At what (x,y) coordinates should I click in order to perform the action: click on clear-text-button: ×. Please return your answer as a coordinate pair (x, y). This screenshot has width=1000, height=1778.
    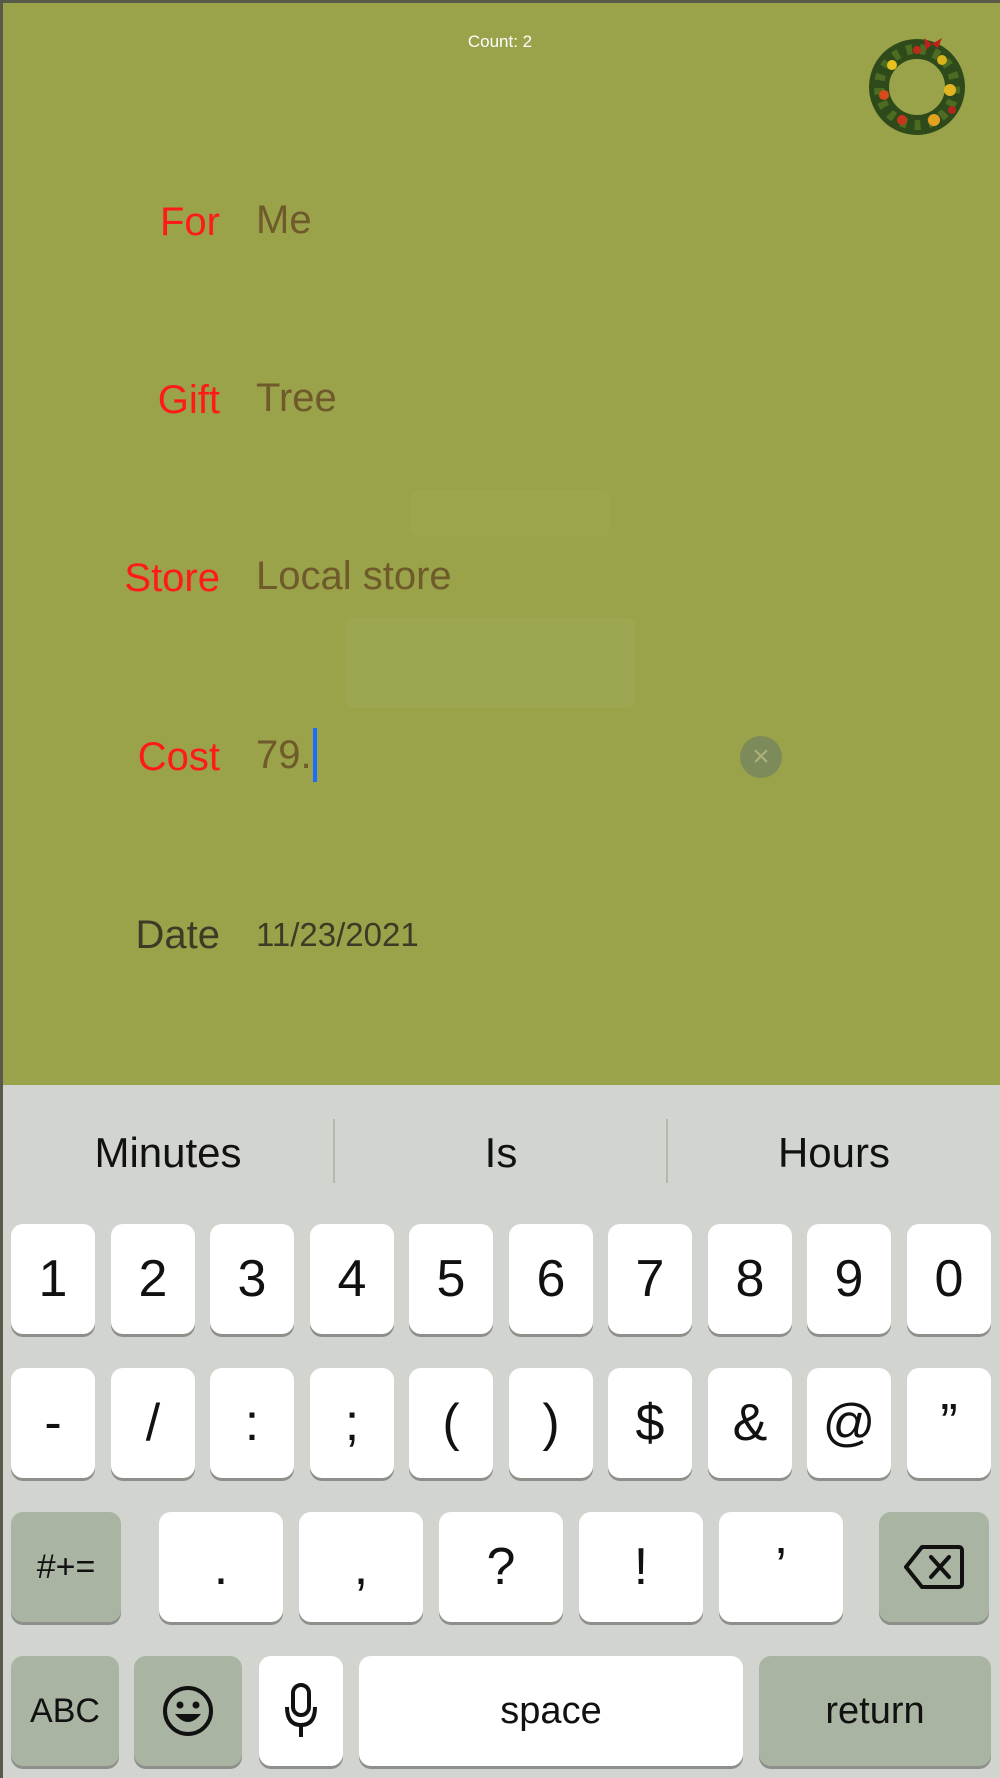
    Looking at the image, I should click on (761, 757).